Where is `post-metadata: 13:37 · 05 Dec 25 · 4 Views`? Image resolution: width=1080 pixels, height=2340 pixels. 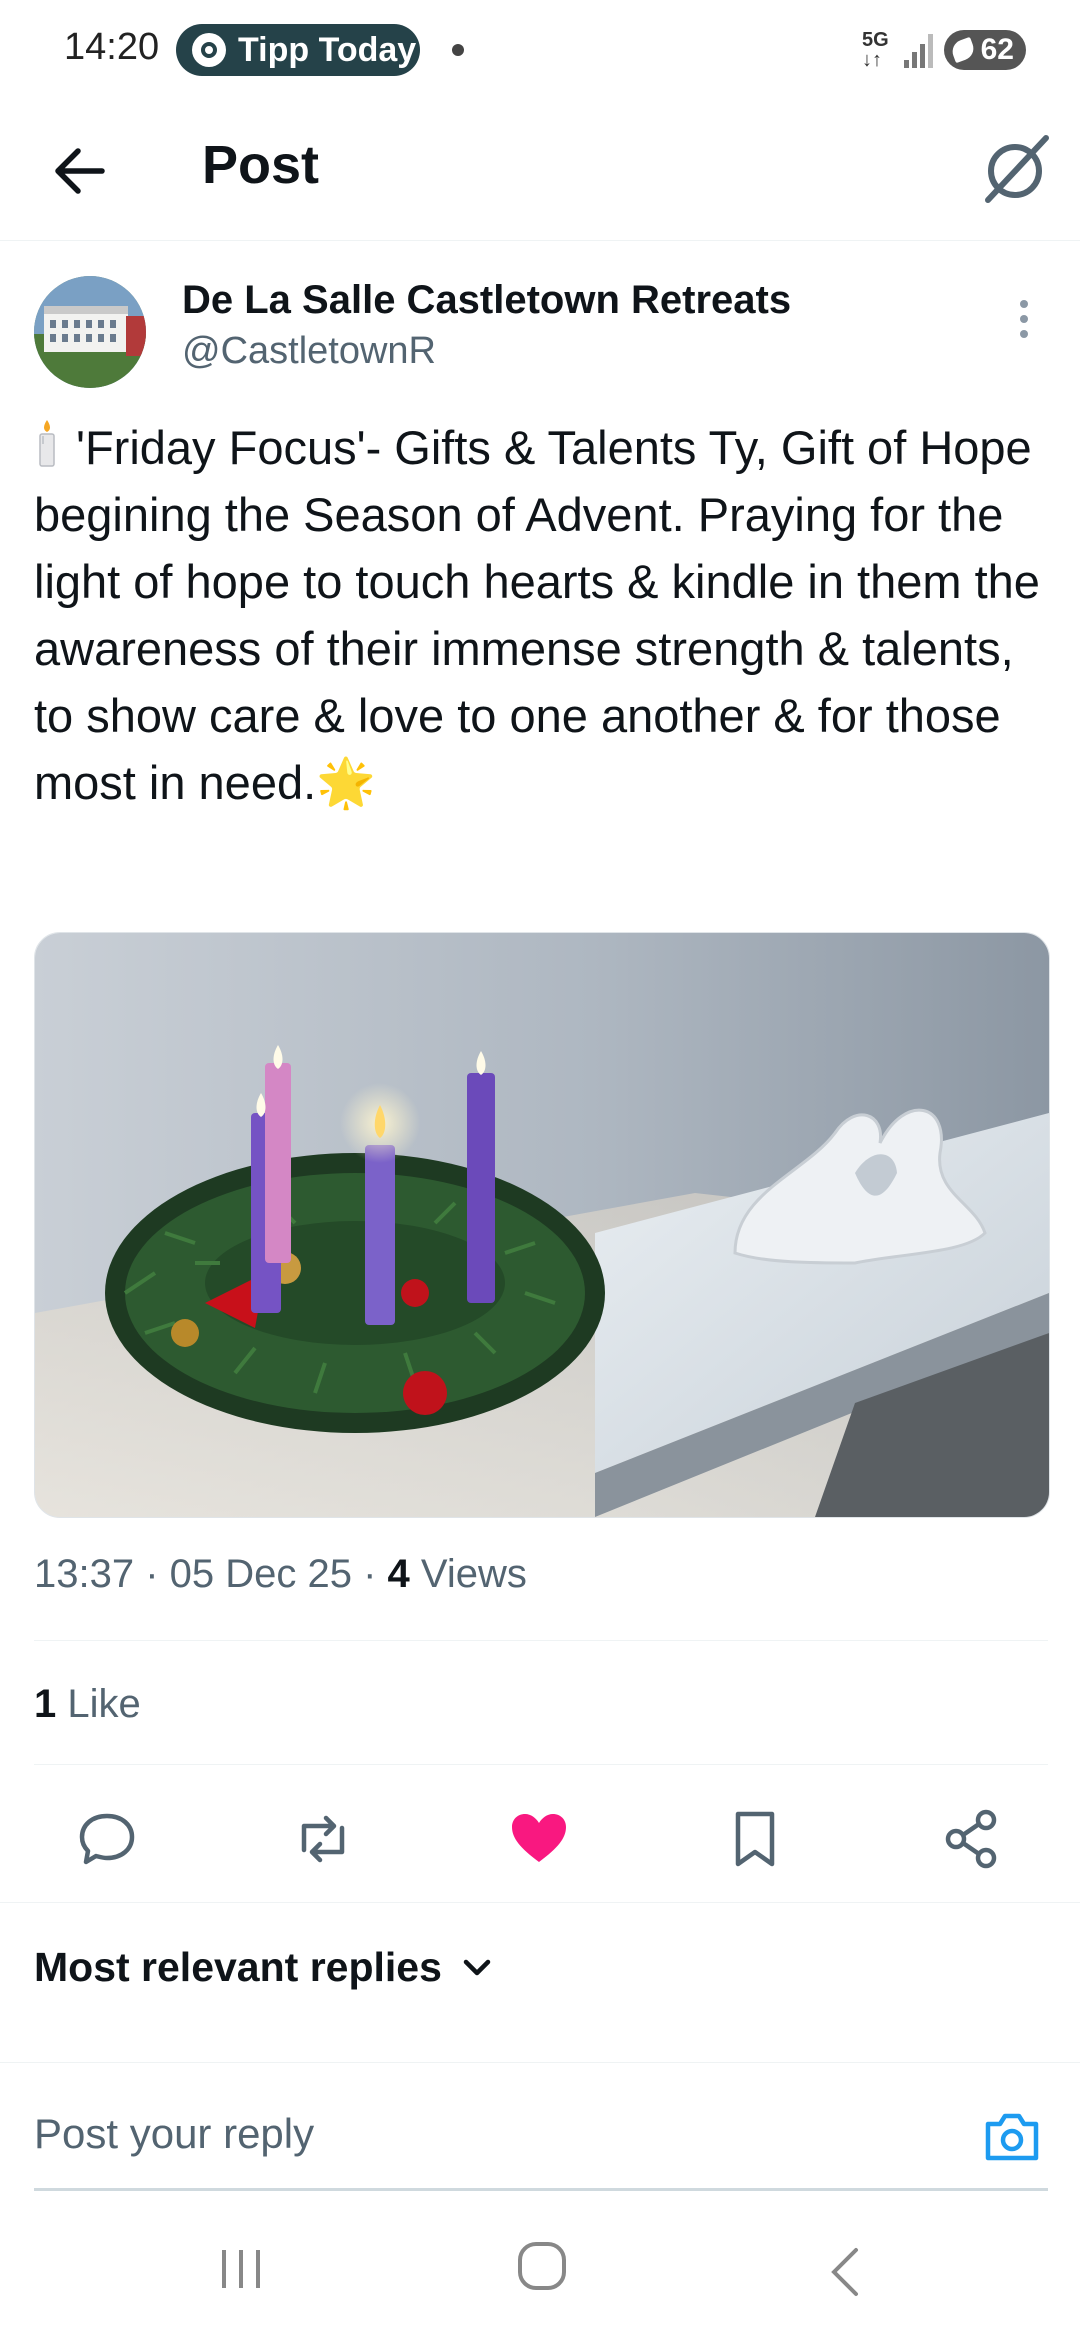 post-metadata: 13:37 · 05 Dec 25 · 4 Views is located at coordinates (280, 1574).